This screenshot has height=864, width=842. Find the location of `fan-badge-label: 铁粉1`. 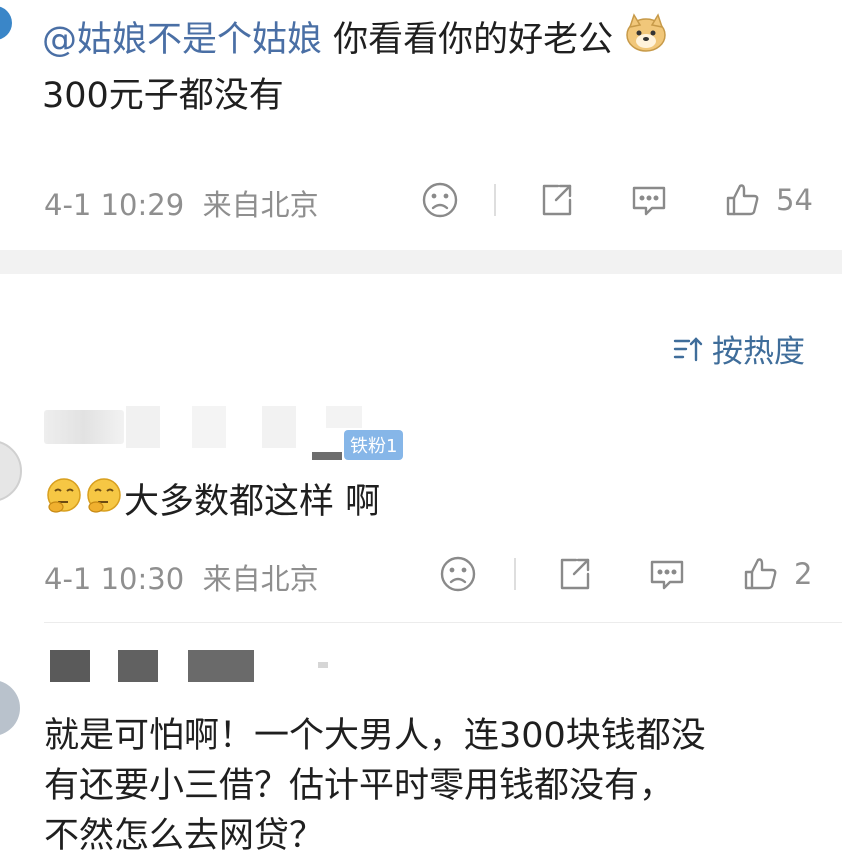

fan-badge-label: 铁粉1 is located at coordinates (374, 446).